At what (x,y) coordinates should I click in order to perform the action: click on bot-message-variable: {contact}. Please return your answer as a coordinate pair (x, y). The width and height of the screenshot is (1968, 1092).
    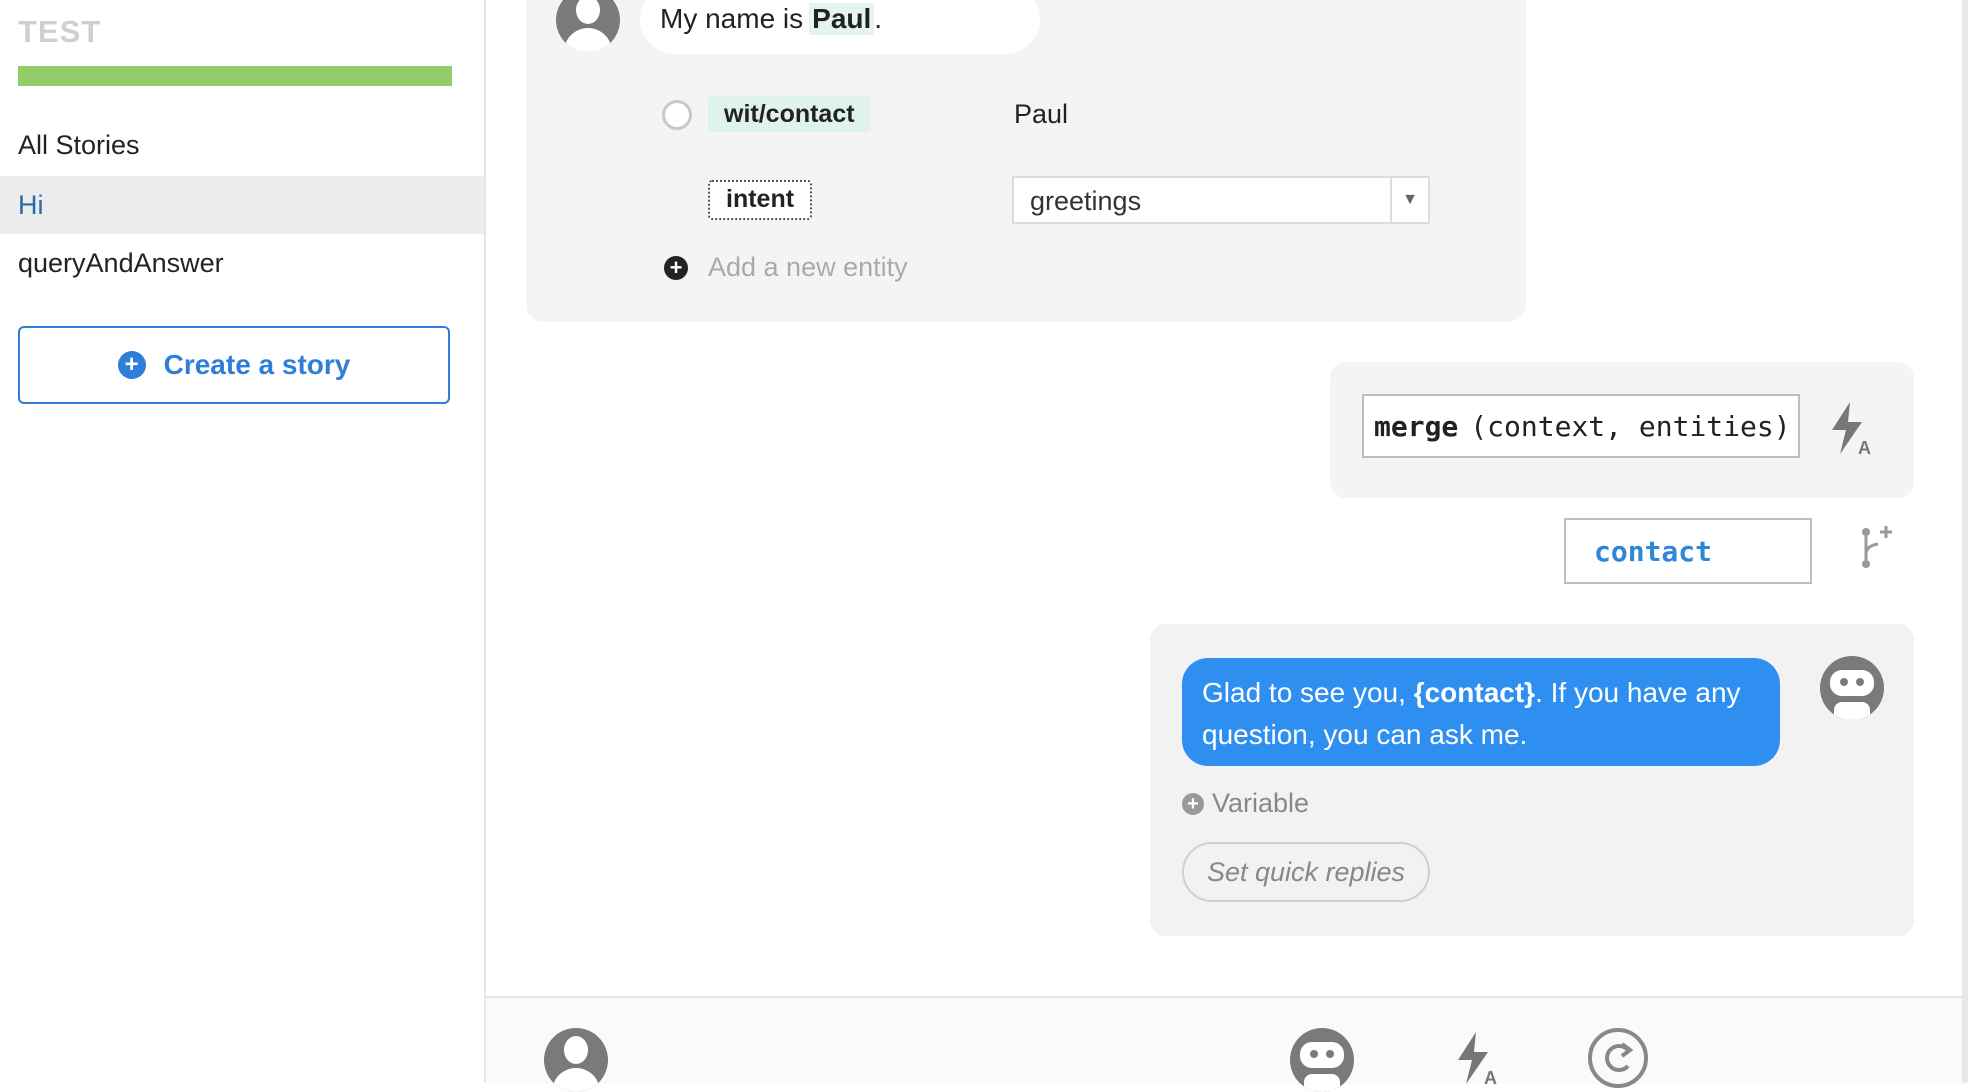
    Looking at the image, I should click on (1474, 692).